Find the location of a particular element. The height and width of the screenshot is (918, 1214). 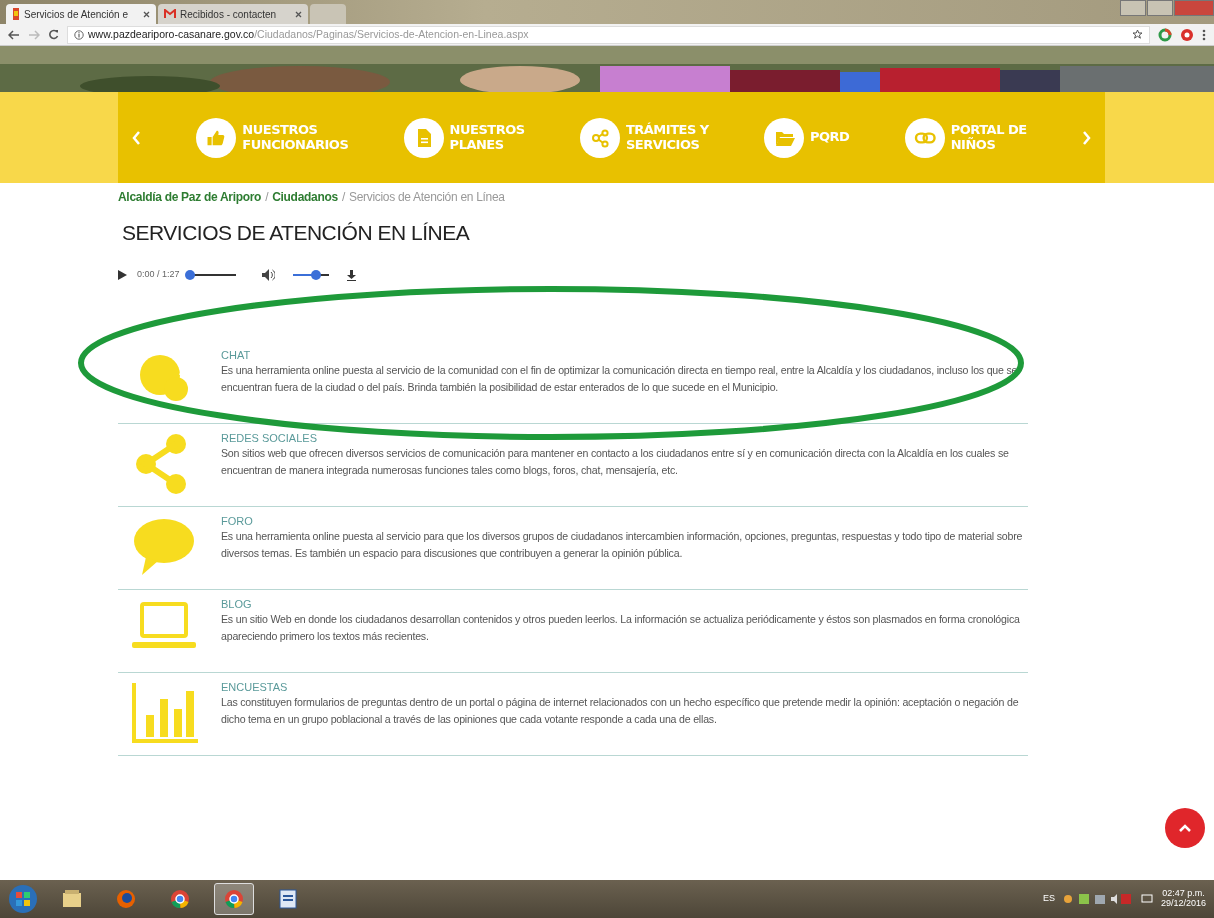

link-icon is located at coordinates (924, 137).